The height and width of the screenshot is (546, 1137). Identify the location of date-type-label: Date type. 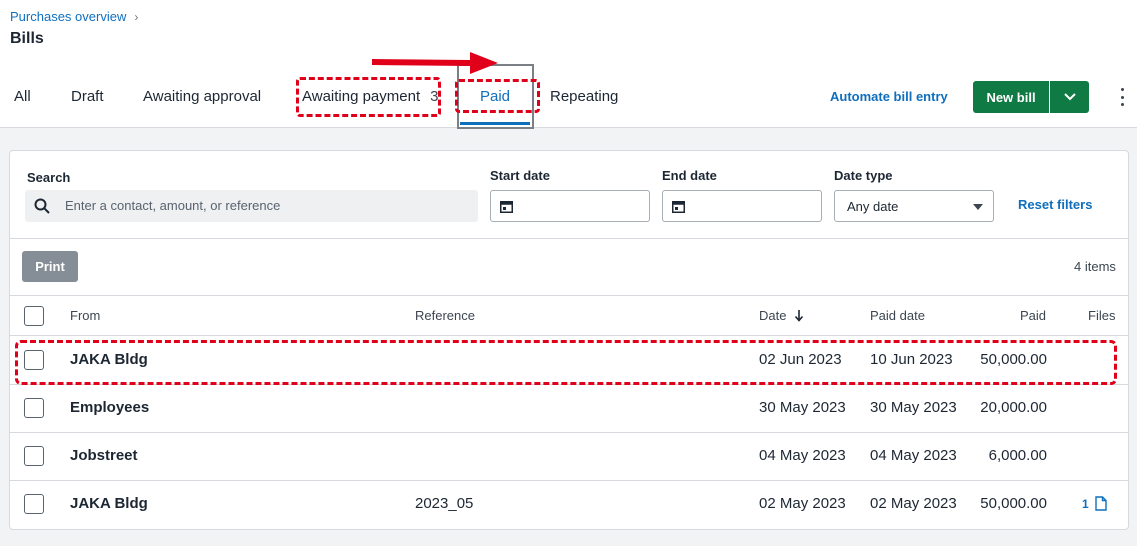
(863, 175).